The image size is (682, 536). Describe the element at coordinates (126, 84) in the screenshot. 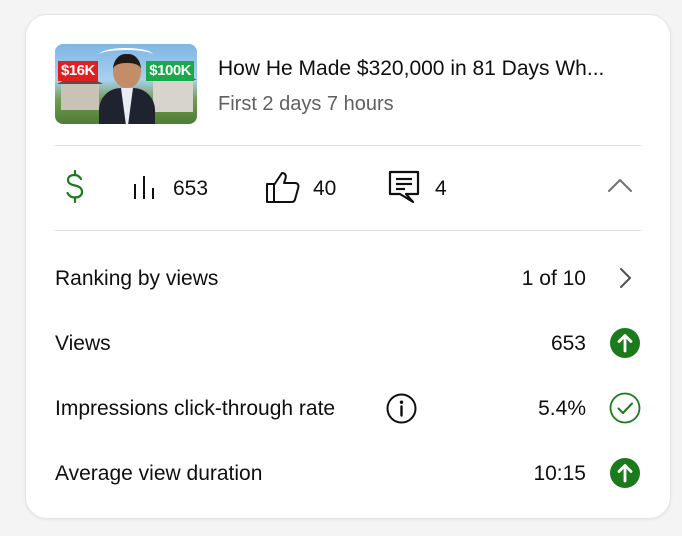

I see `video-thumbnail: $16K $100K` at that location.